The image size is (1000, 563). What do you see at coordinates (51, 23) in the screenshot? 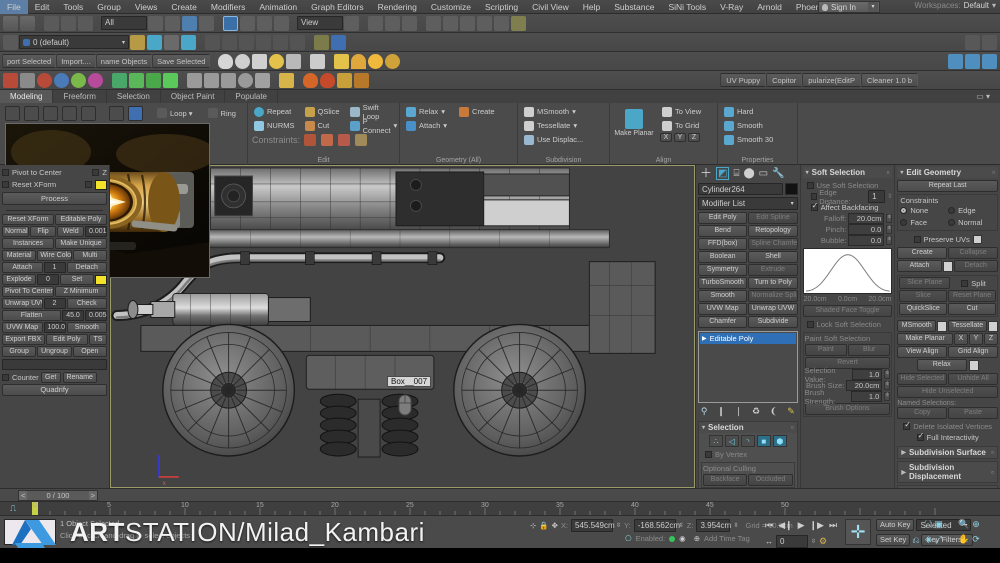
I see `select-link-icon` at bounding box center [51, 23].